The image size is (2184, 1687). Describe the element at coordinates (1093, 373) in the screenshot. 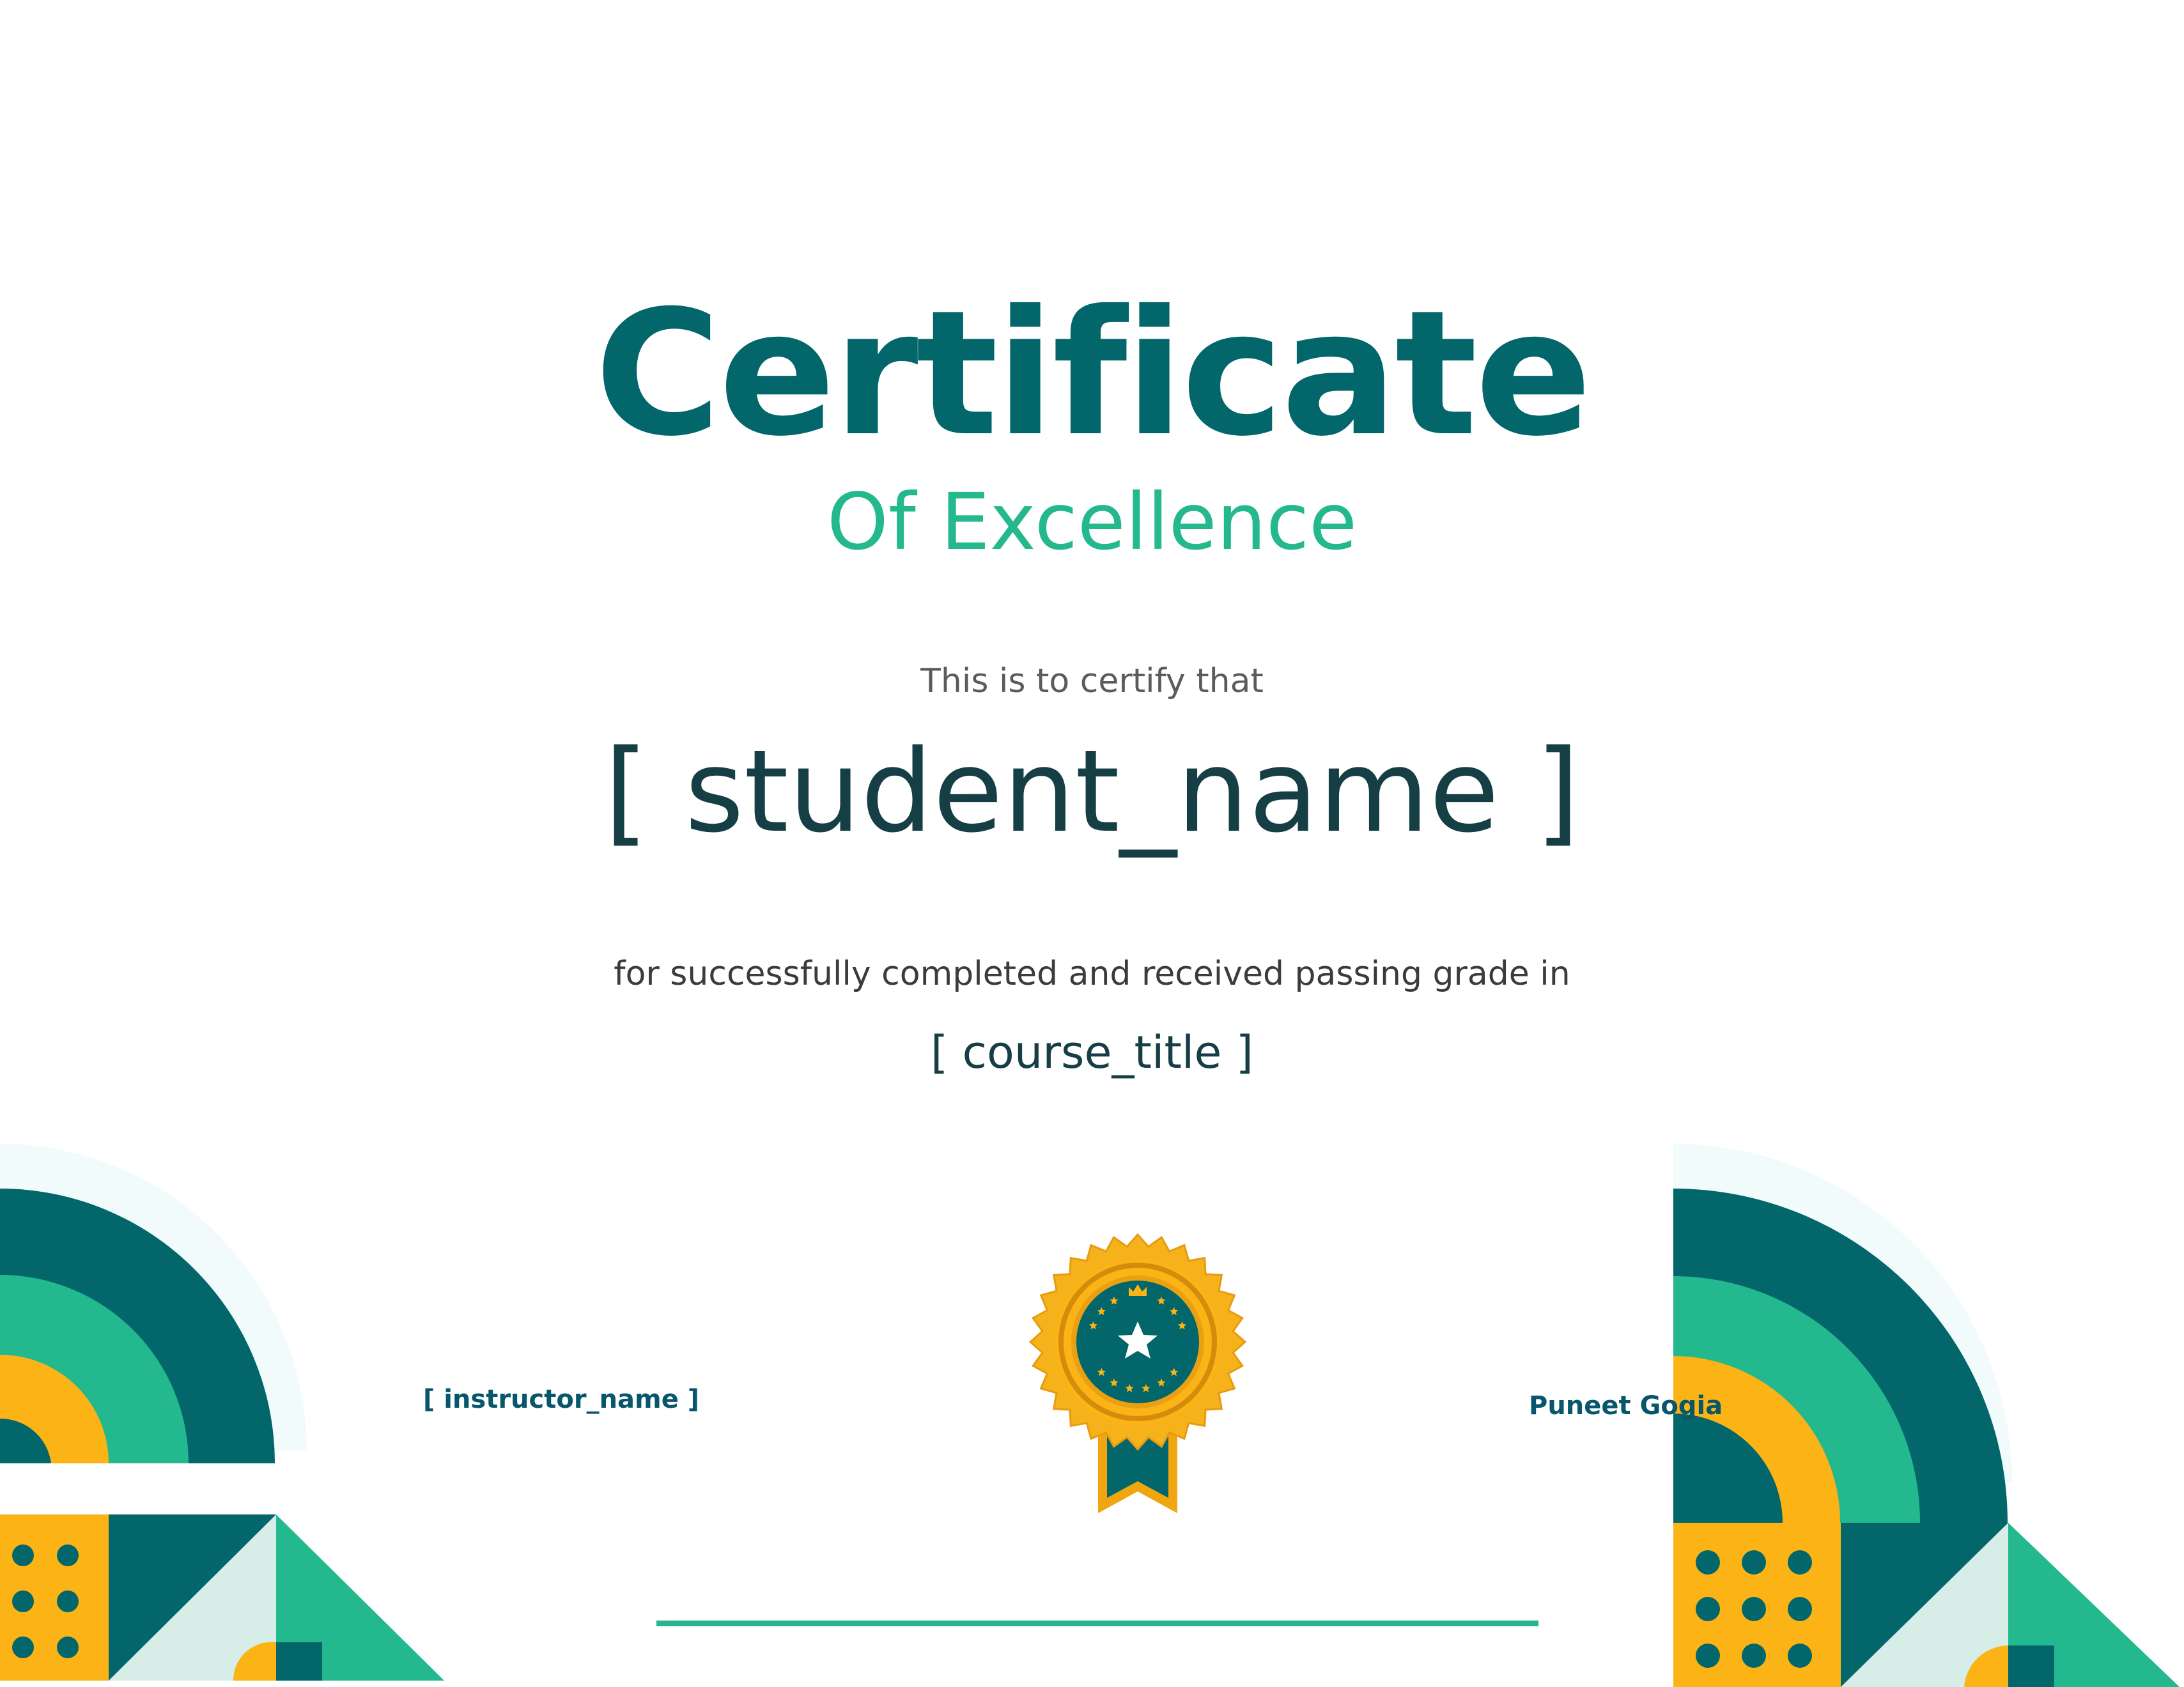

I see `certificate-title: Certificate` at that location.